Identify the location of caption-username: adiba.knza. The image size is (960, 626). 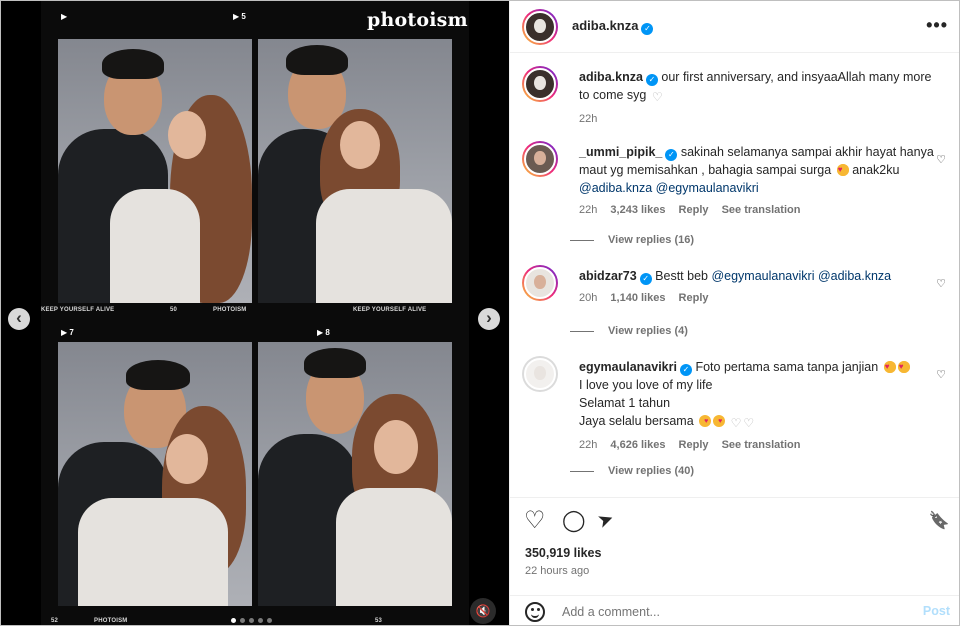
(611, 77).